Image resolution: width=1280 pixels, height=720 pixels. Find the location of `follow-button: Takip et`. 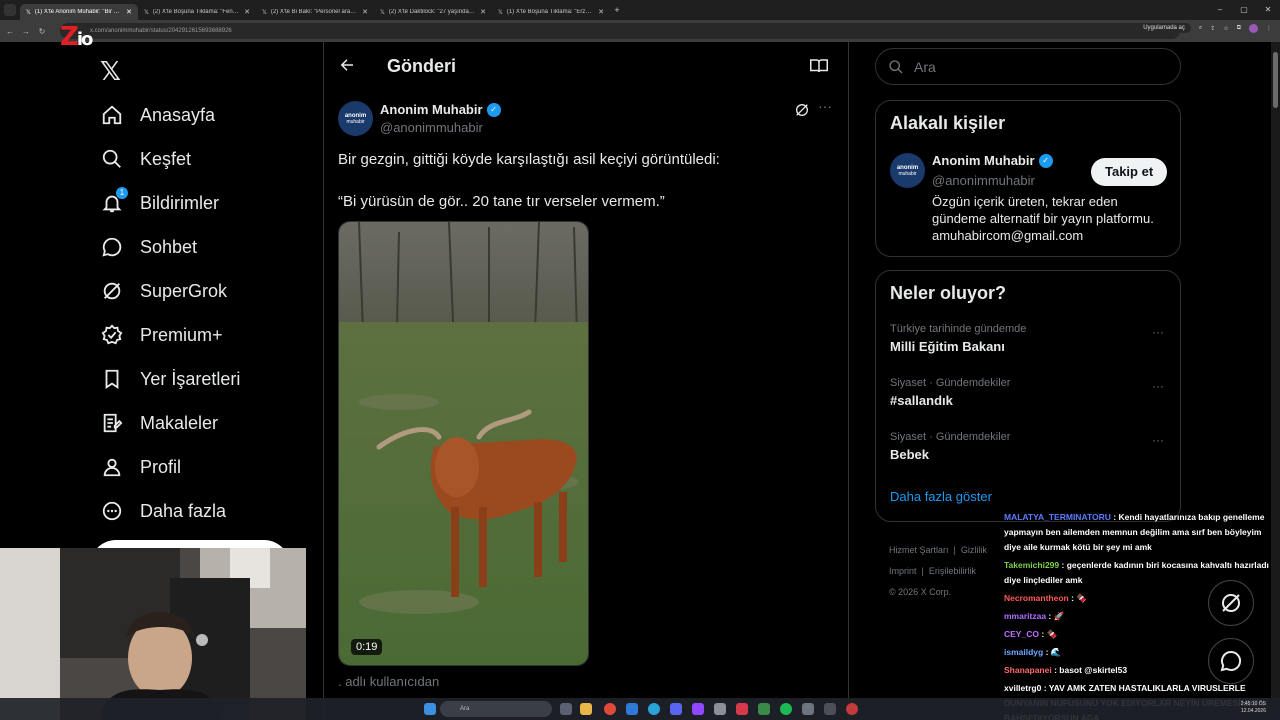

follow-button: Takip et is located at coordinates (1129, 172).